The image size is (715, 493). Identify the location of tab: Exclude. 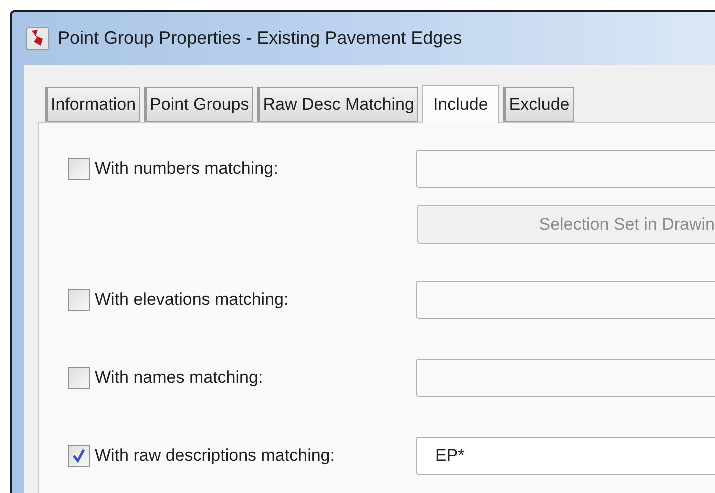
(538, 104).